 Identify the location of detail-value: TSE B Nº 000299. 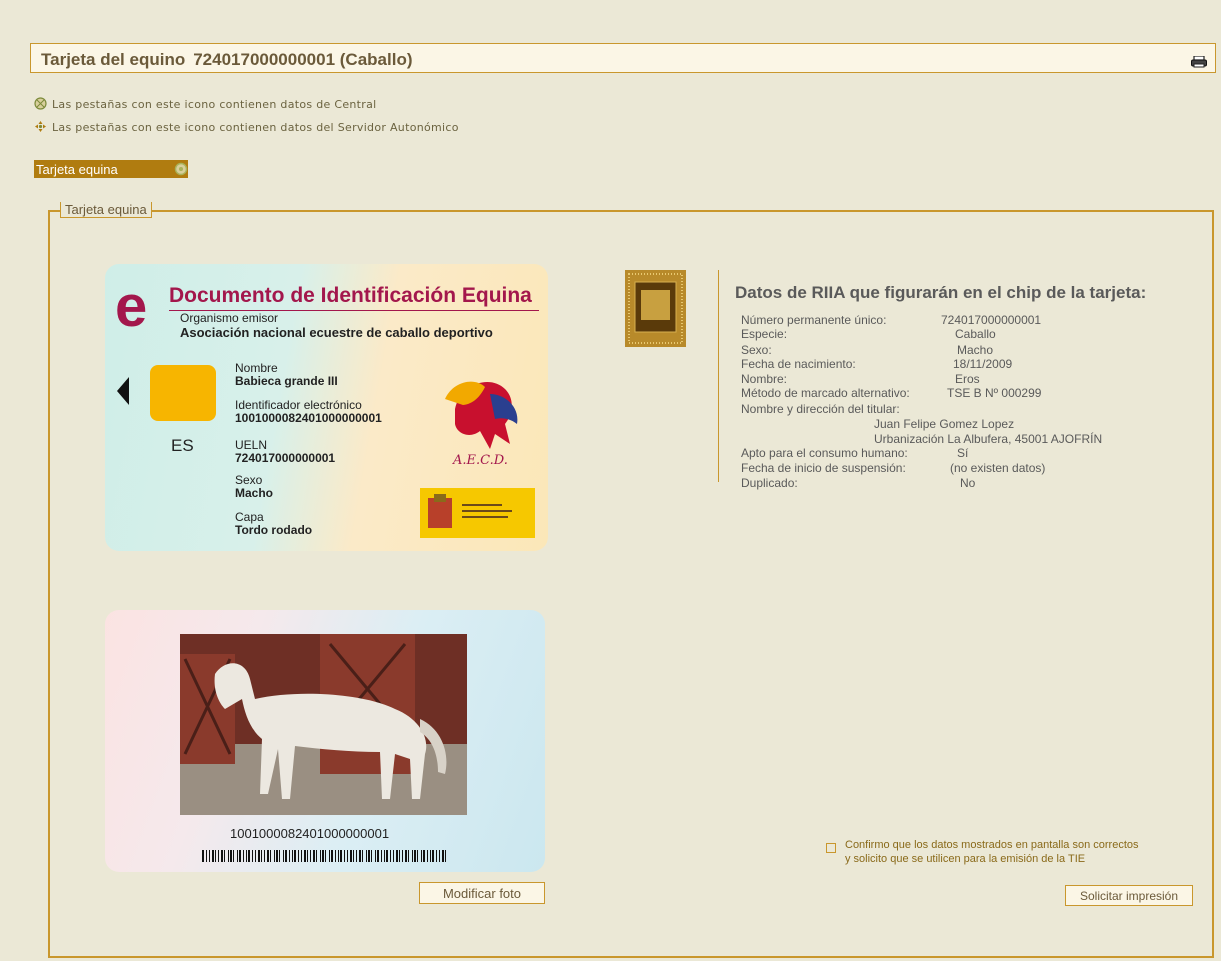
(994, 393).